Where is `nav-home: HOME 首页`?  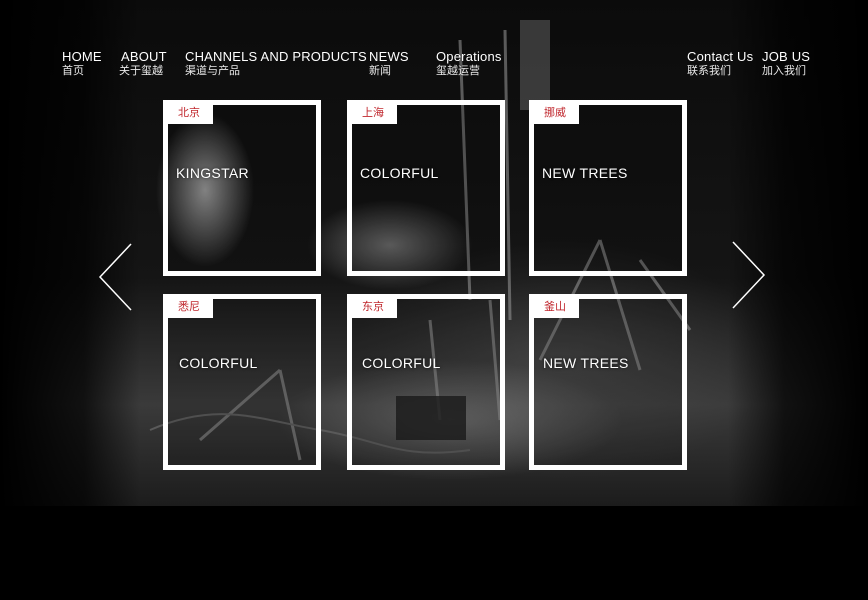 nav-home: HOME 首页 is located at coordinates (82, 63).